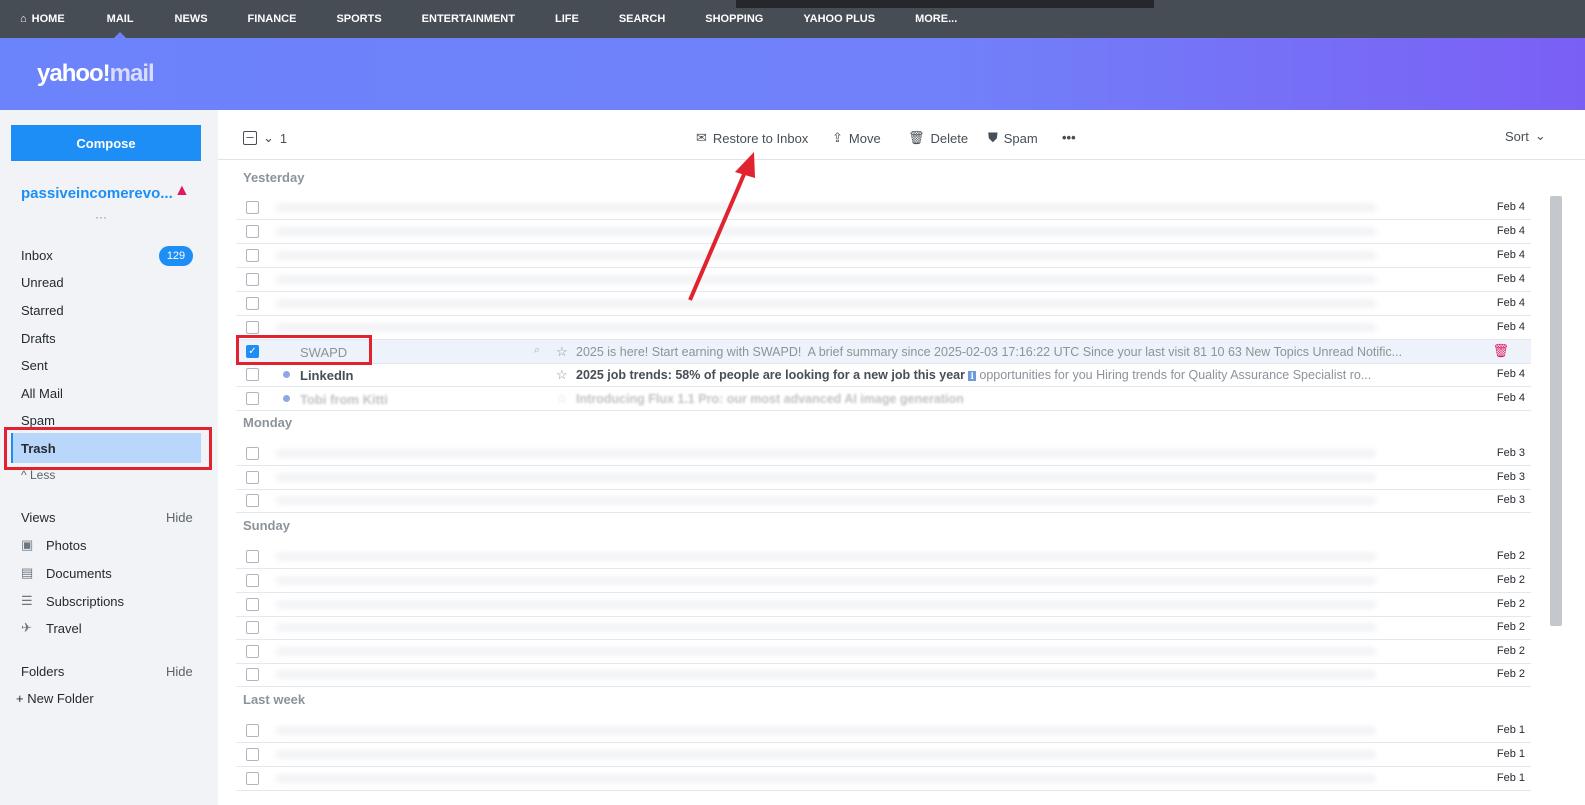  What do you see at coordinates (1013, 138) in the screenshot?
I see `spam-button: ⛊ Spam` at bounding box center [1013, 138].